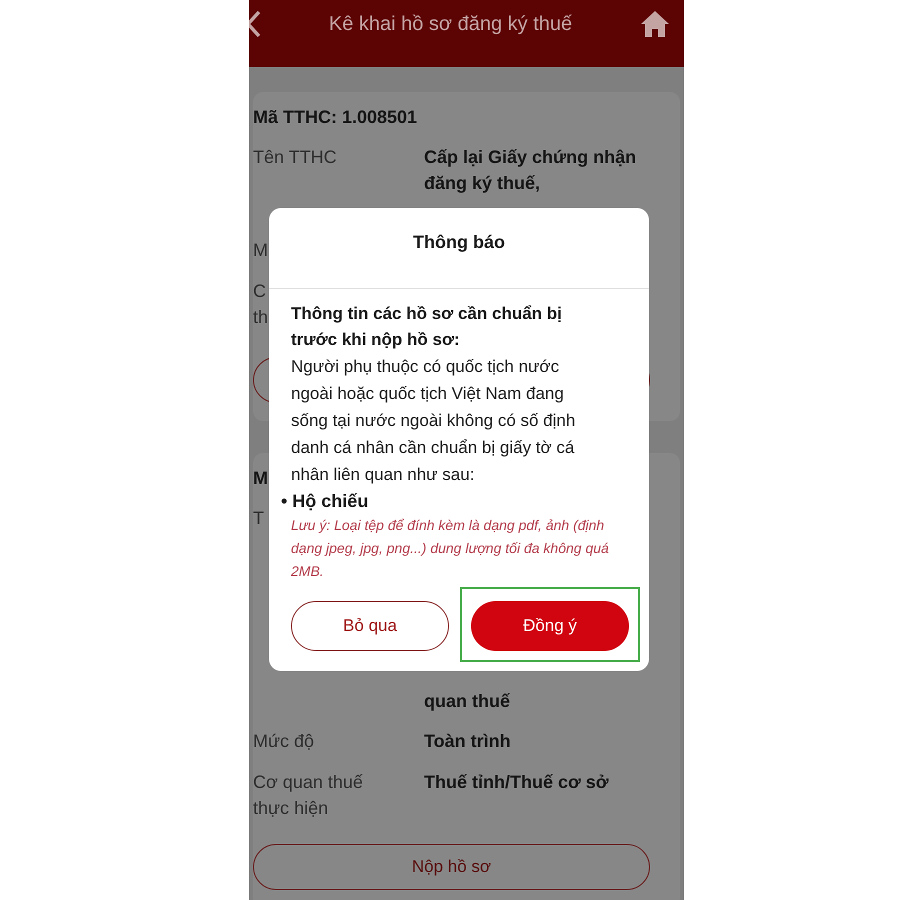 The image size is (900, 900). What do you see at coordinates (283, 741) in the screenshot?
I see `field-label: Mức độ` at bounding box center [283, 741].